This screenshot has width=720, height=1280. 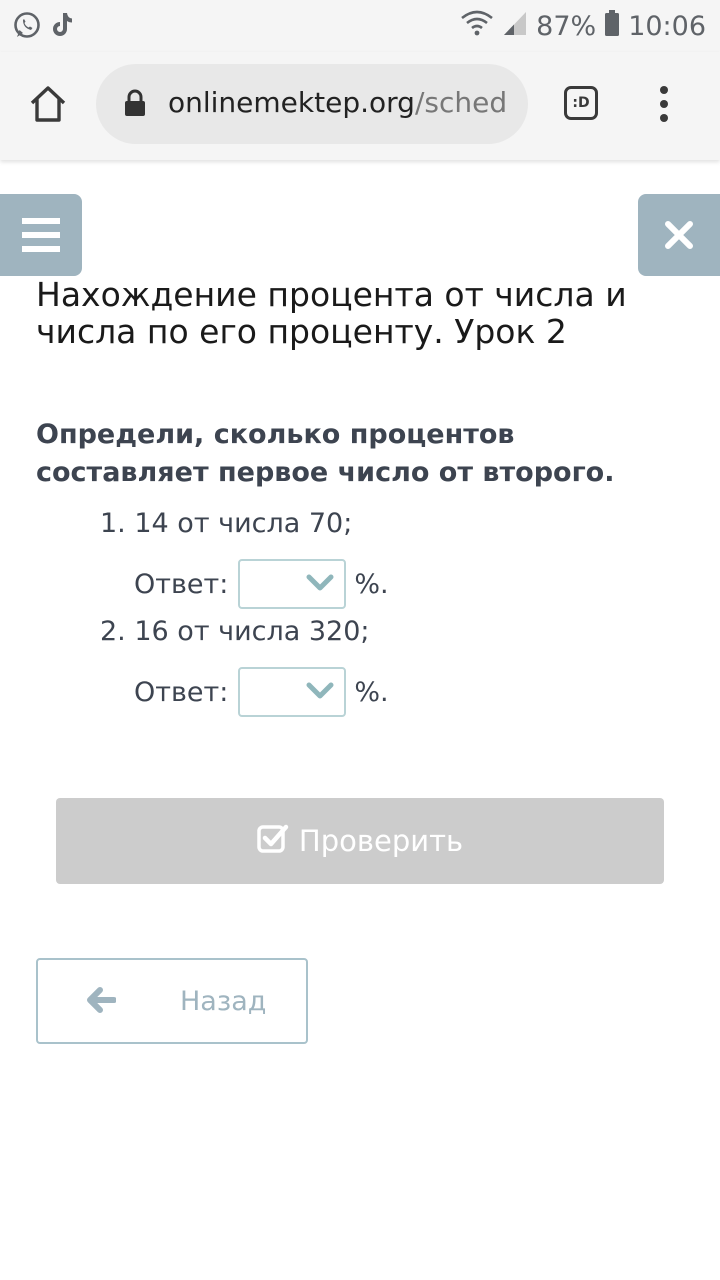 What do you see at coordinates (515, 26) in the screenshot?
I see `signal-icon` at bounding box center [515, 26].